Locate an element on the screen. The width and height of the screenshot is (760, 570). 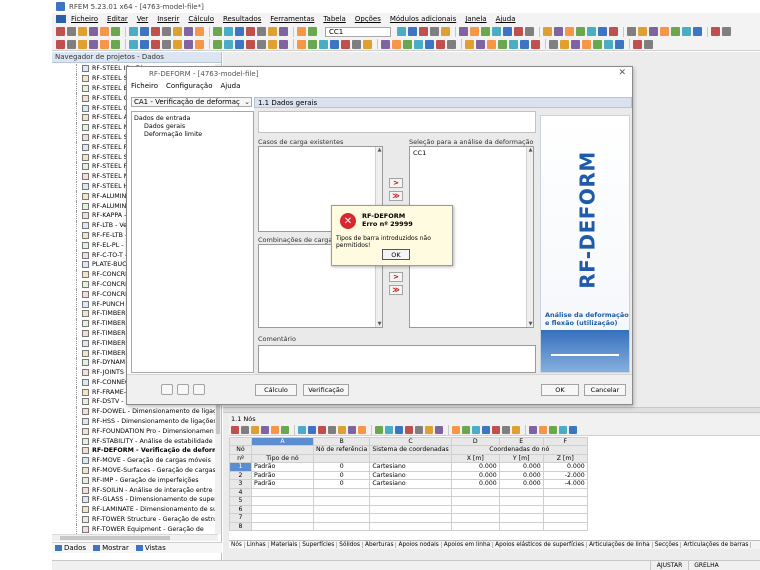
menu-tabela: Tabela is located at coordinates (334, 19).